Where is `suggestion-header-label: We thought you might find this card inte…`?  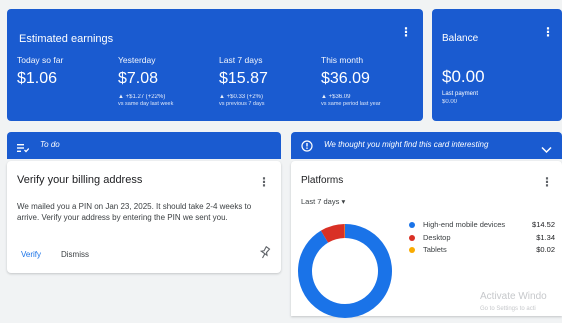 suggestion-header-label: We thought you might find this card inte… is located at coordinates (406, 144).